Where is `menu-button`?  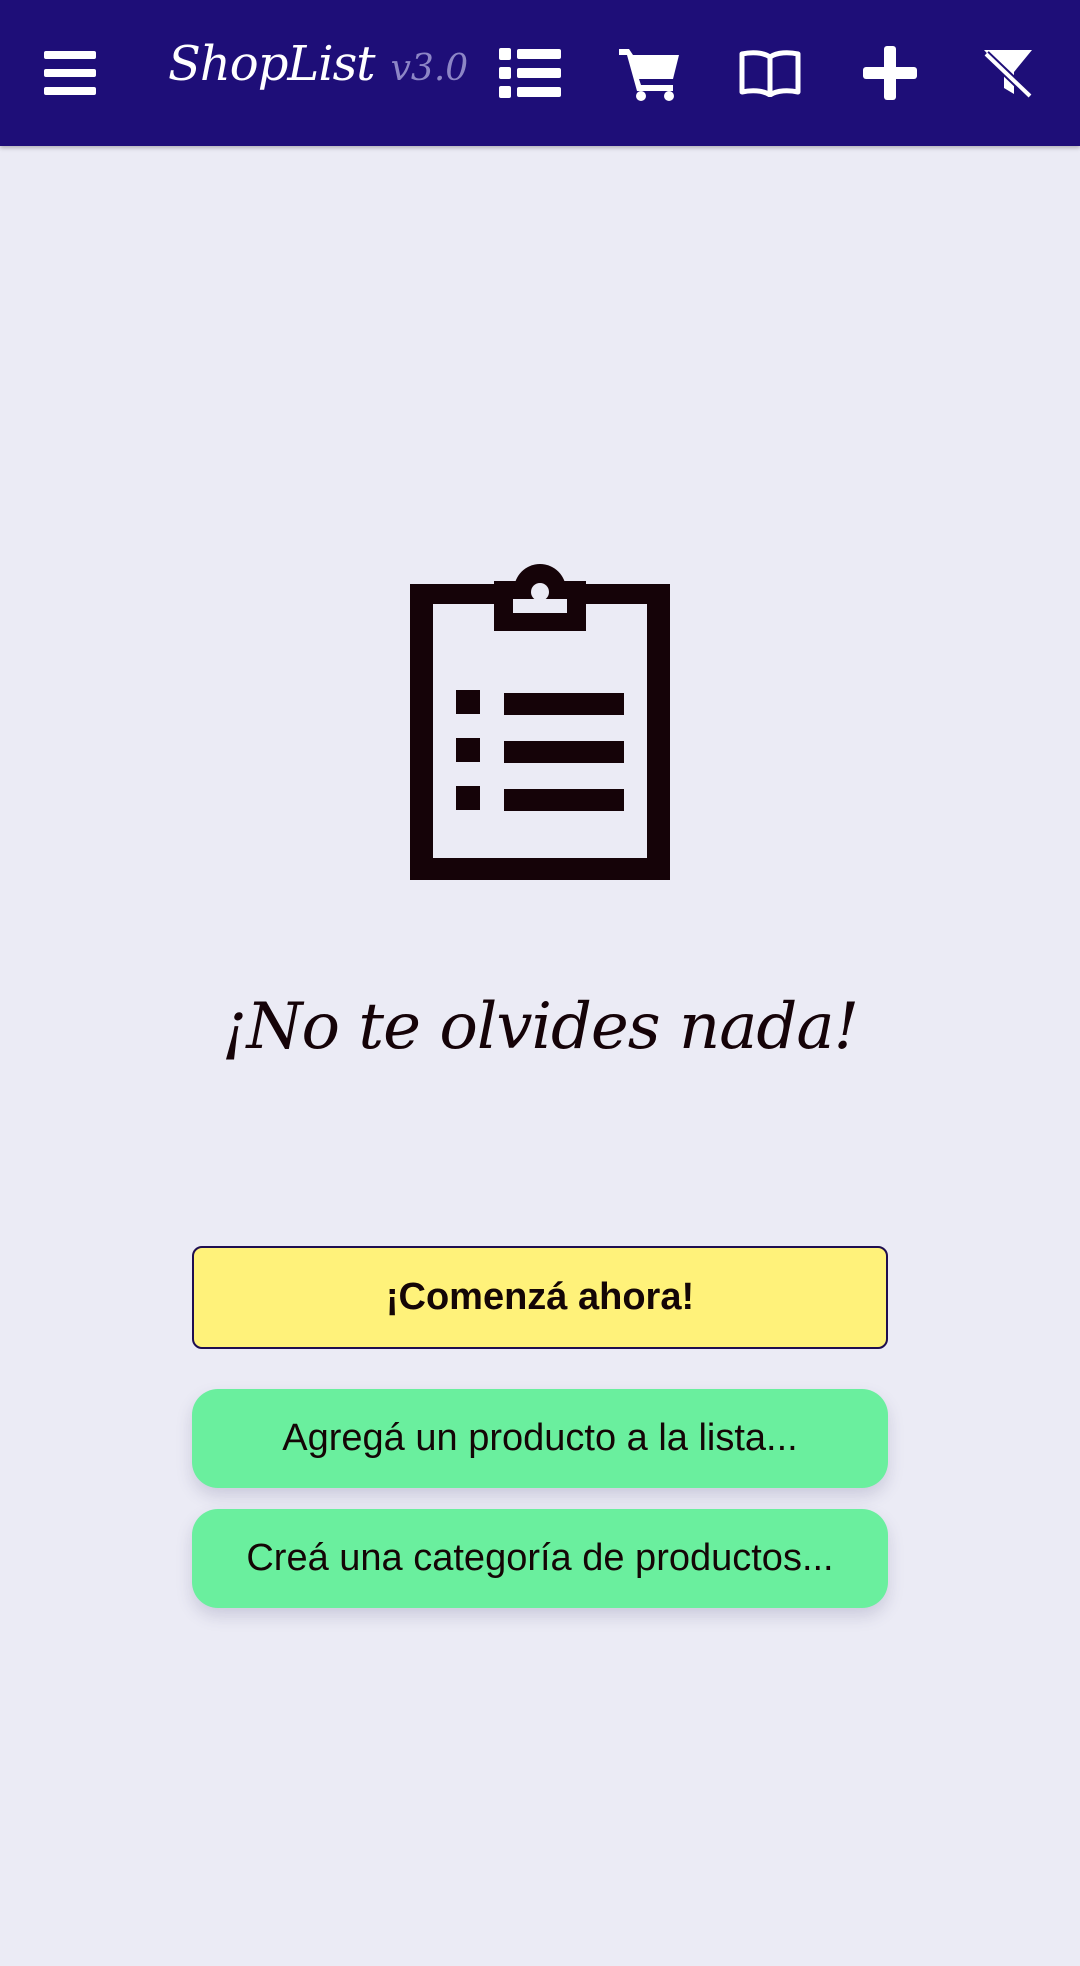 menu-button is located at coordinates (70, 73).